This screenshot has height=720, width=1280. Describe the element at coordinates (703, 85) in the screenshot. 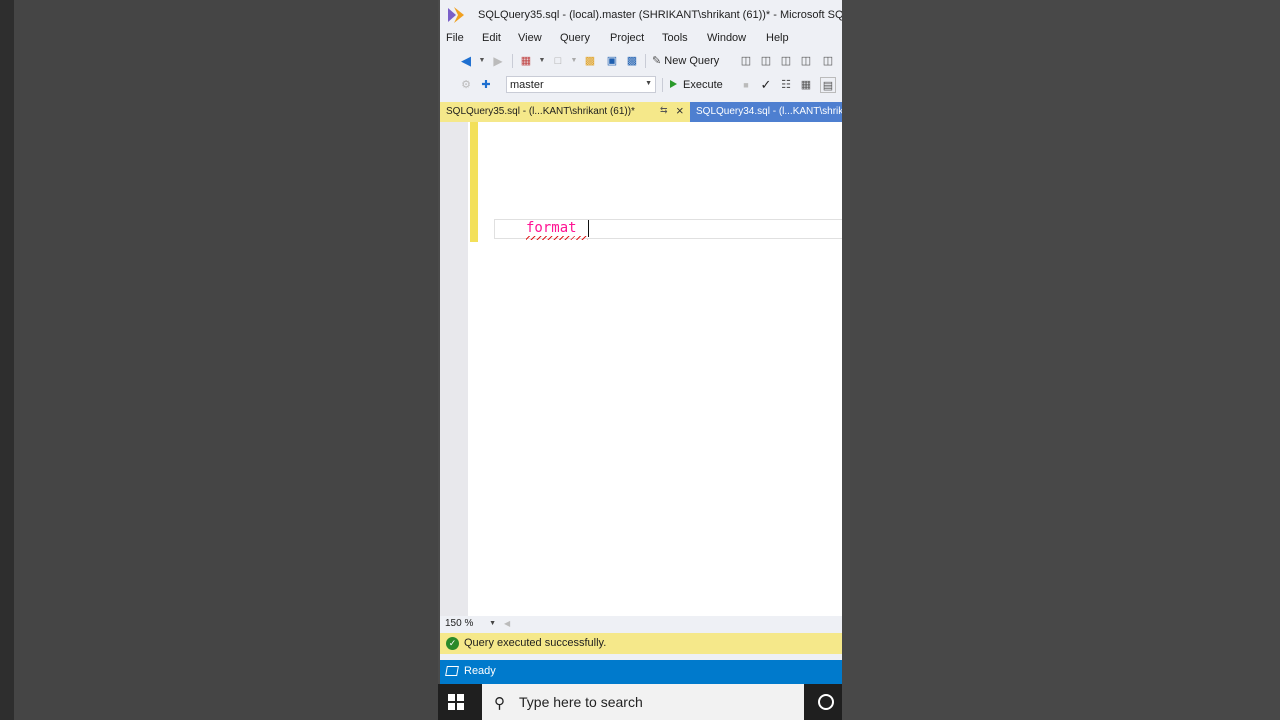

I see `execute-label: Execute` at that location.